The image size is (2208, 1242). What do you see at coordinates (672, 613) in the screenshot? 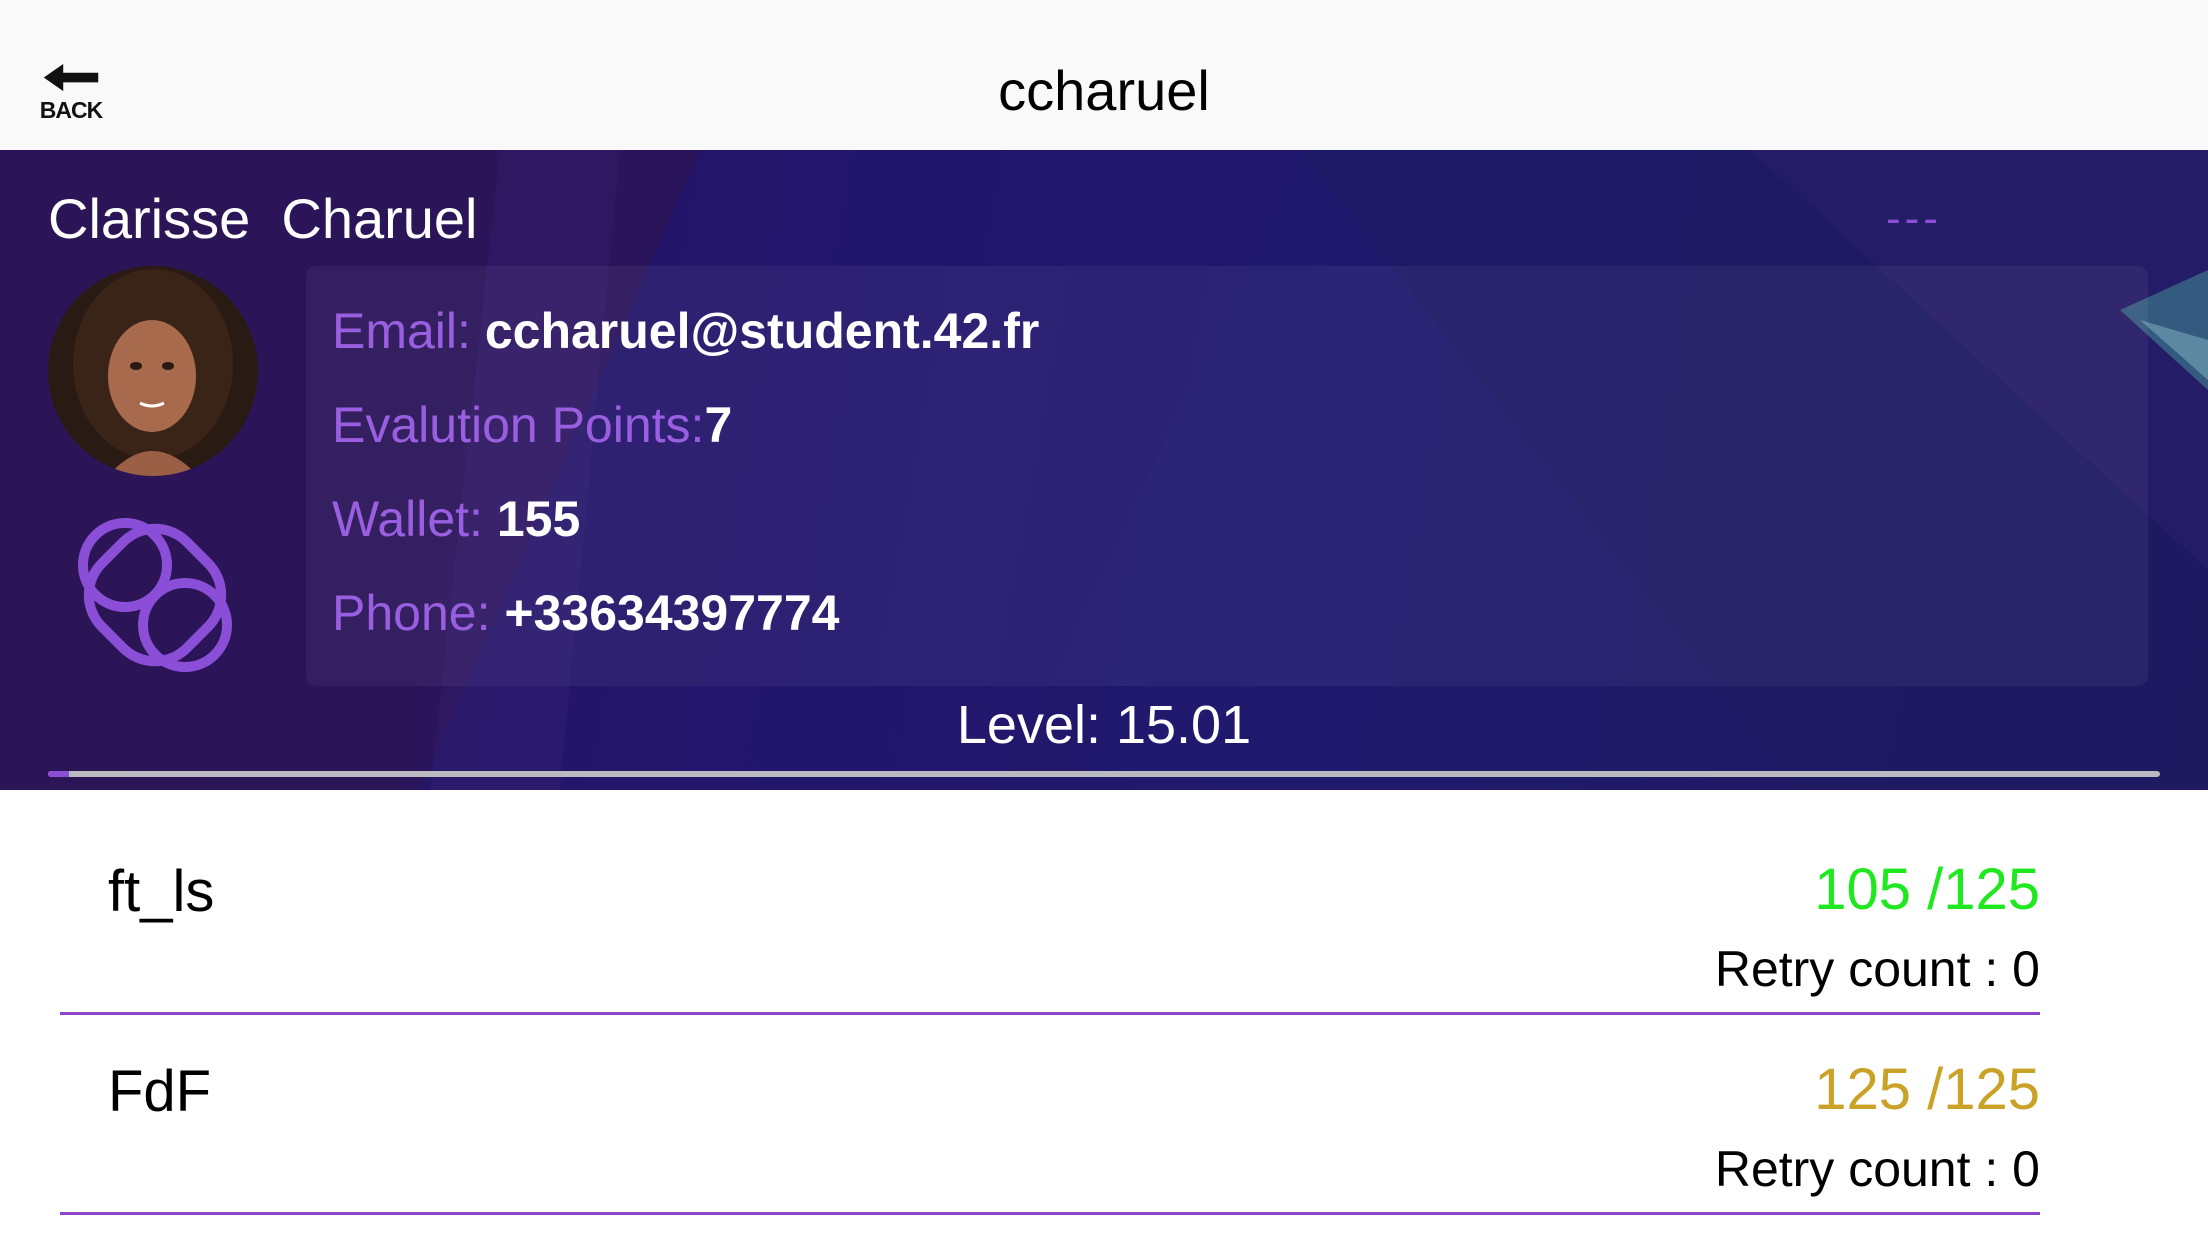
I see `phone-value: +33634397774` at bounding box center [672, 613].